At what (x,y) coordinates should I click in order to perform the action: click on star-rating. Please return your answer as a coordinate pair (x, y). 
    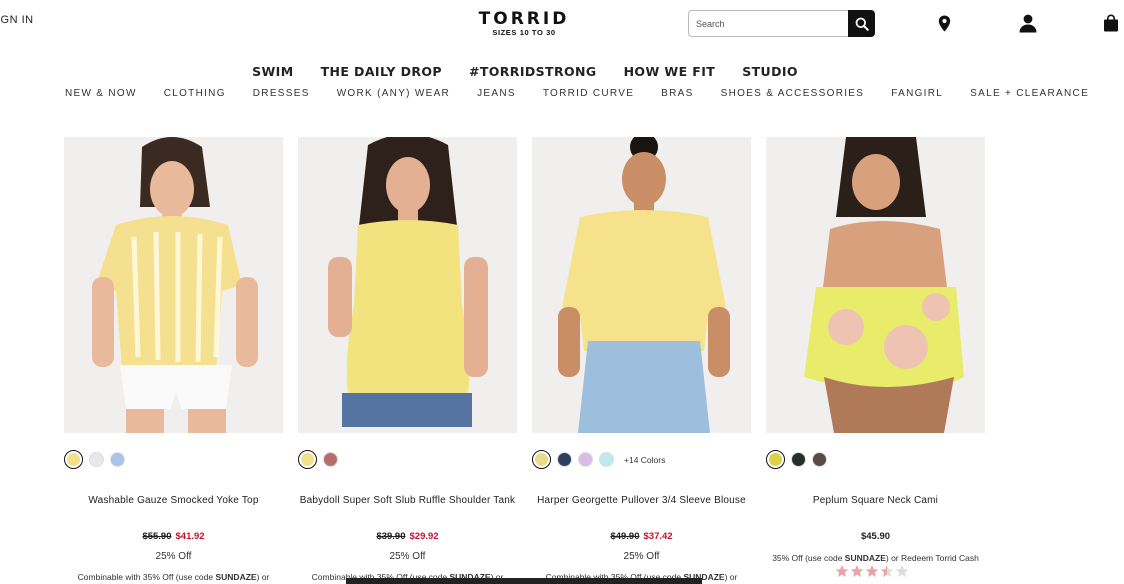
    Looking at the image, I should click on (872, 571).